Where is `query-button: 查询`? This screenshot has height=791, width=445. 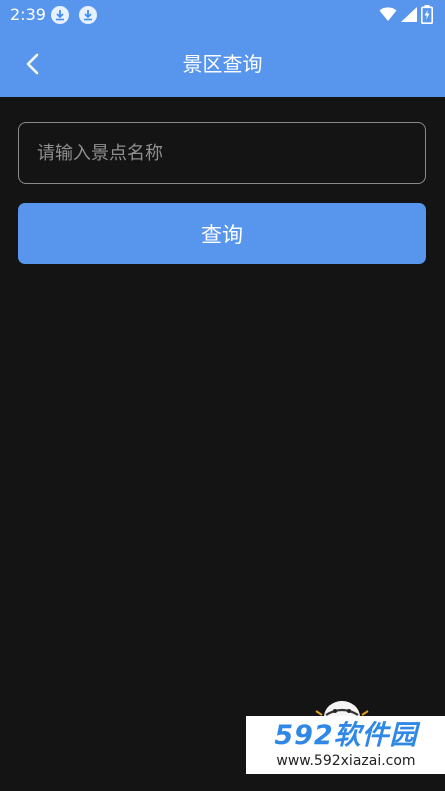
query-button: 查询 is located at coordinates (222, 233).